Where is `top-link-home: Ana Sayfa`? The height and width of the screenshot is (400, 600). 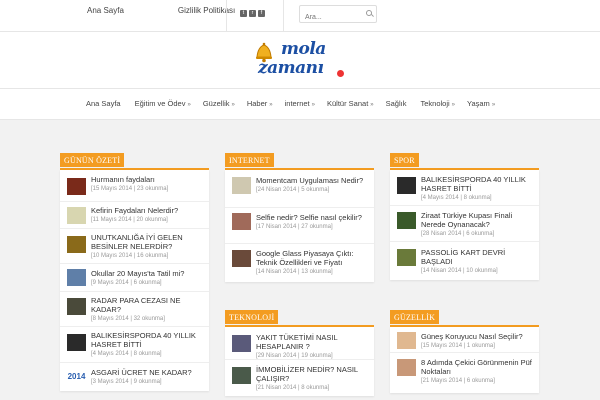 top-link-home: Ana Sayfa is located at coordinates (105, 16).